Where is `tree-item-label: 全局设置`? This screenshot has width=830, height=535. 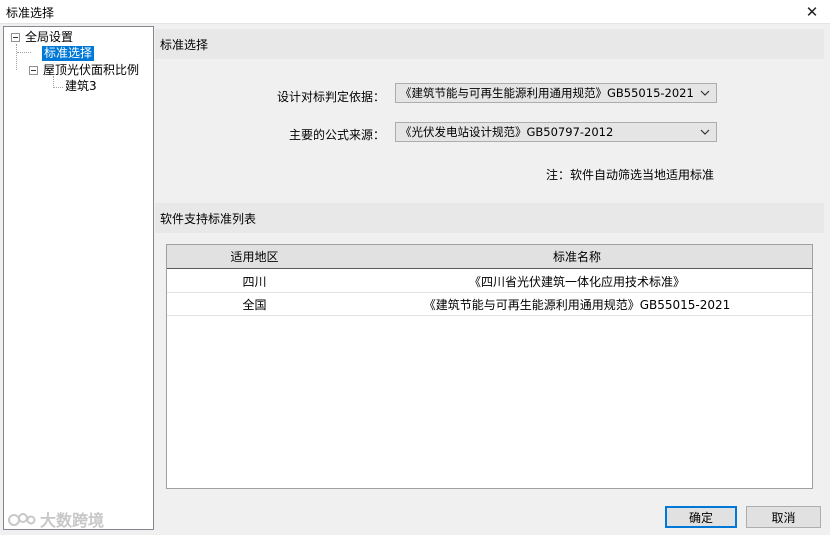 tree-item-label: 全局设置 is located at coordinates (49, 36).